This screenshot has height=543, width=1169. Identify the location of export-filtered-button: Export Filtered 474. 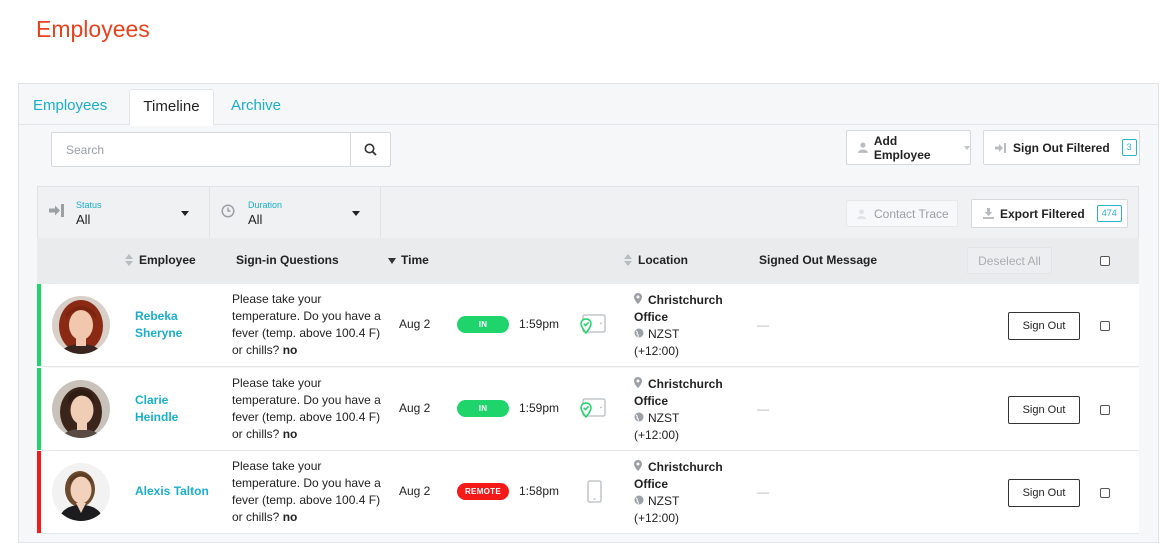
(1049, 213).